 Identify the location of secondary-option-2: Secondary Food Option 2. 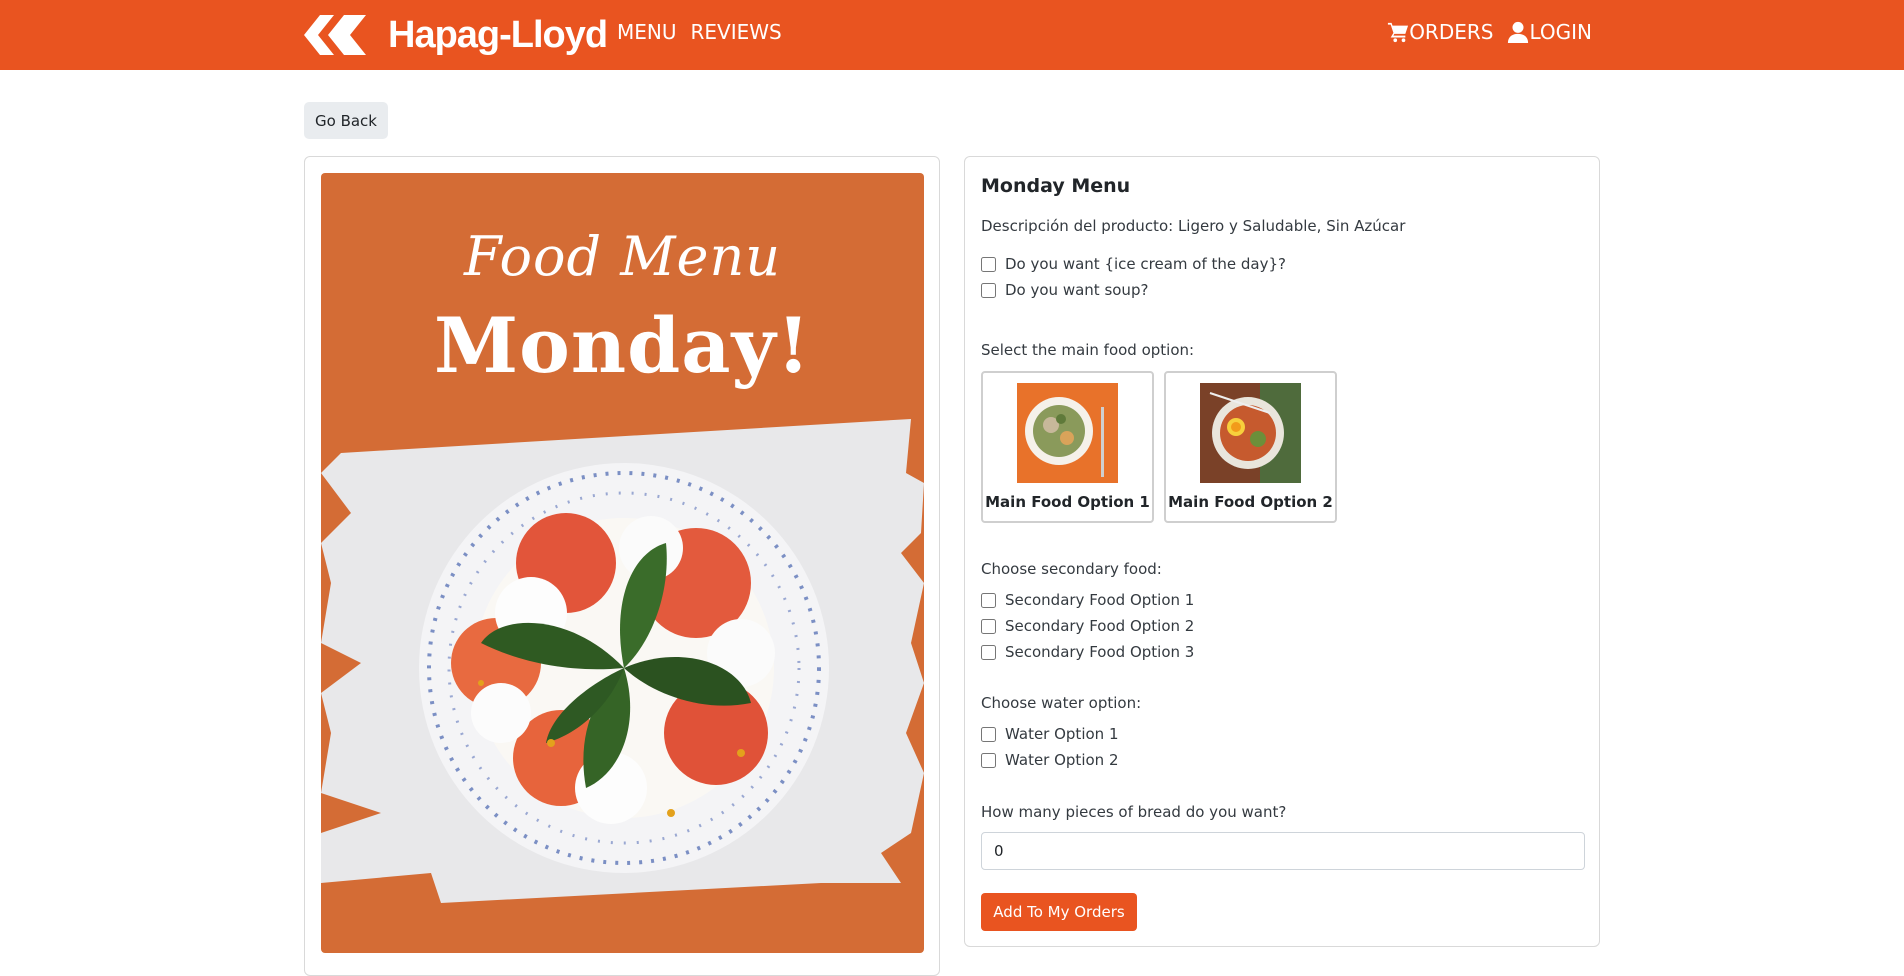
(1087, 626).